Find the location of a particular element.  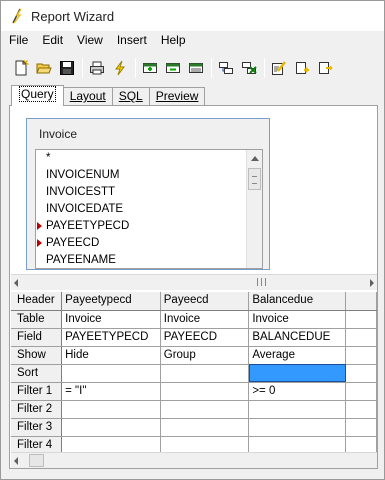

print-button is located at coordinates (97, 68).